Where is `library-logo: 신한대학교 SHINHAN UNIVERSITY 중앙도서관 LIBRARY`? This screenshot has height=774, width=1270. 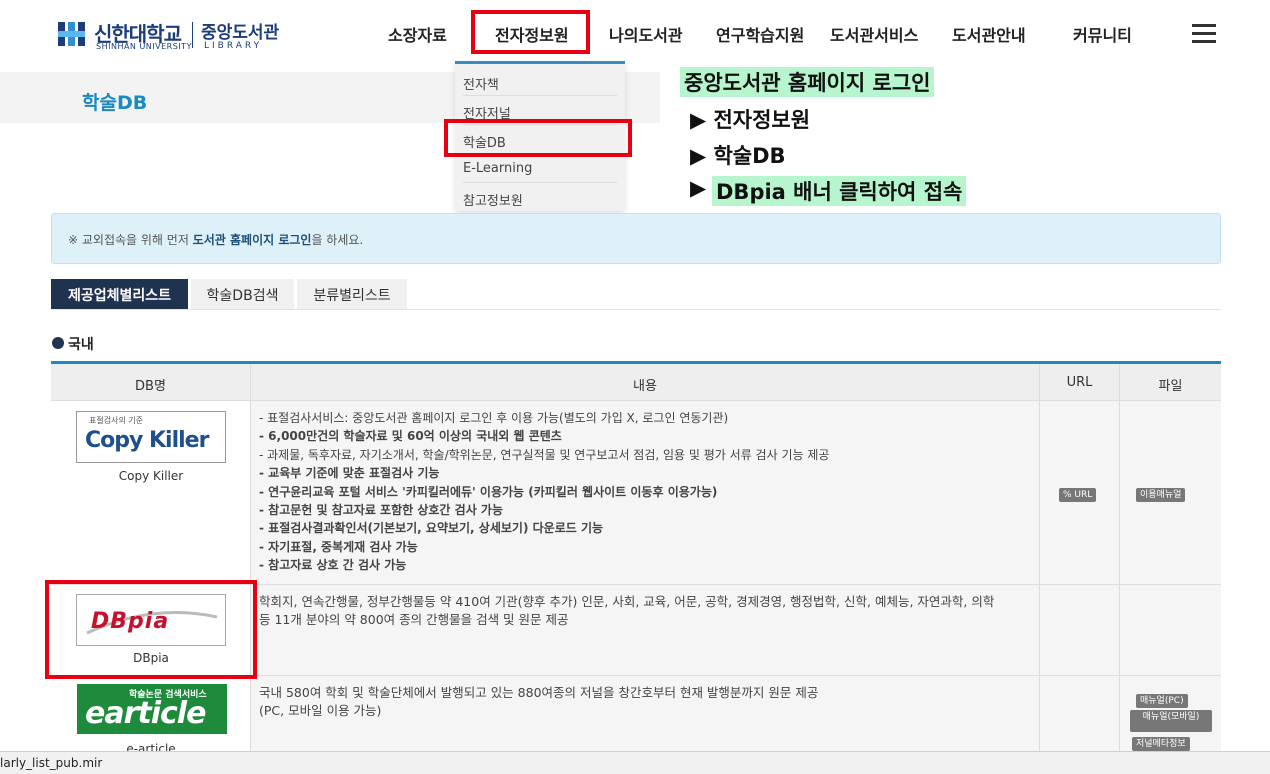 library-logo: 신한대학교 SHINHAN UNIVERSITY 중앙도서관 LIBRARY is located at coordinates (171, 36).